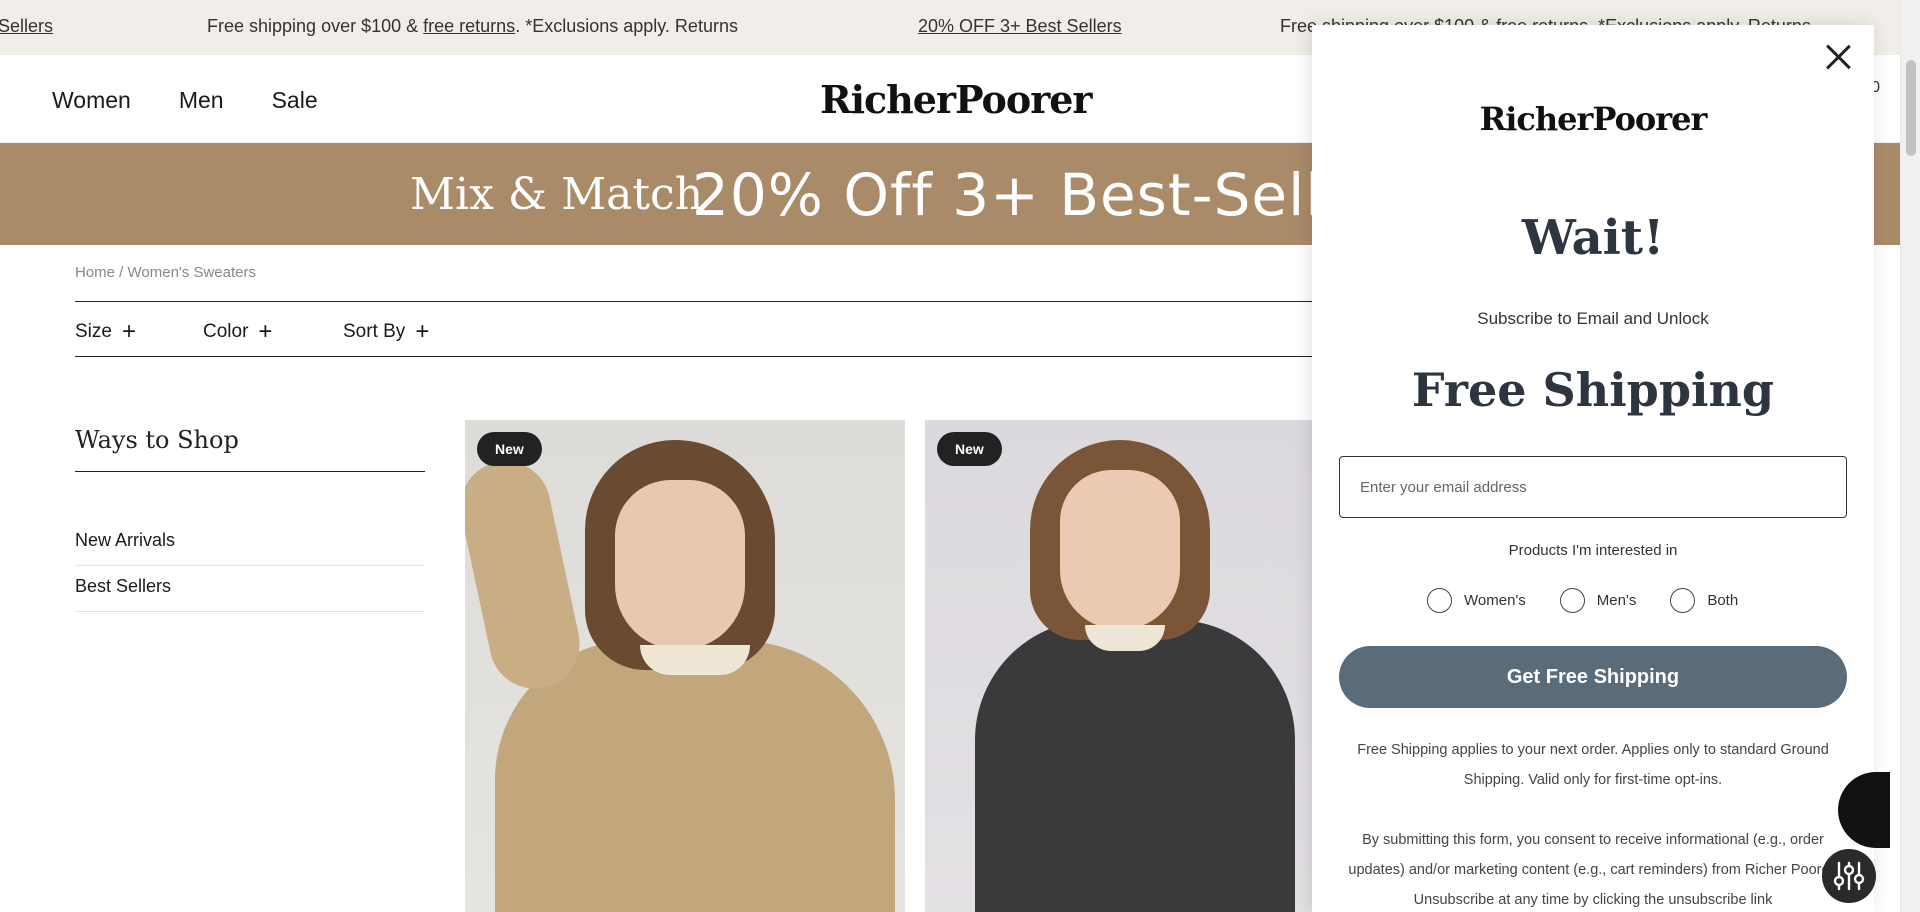 The height and width of the screenshot is (912, 1920). I want to click on nav-women: Women, so click(91, 100).